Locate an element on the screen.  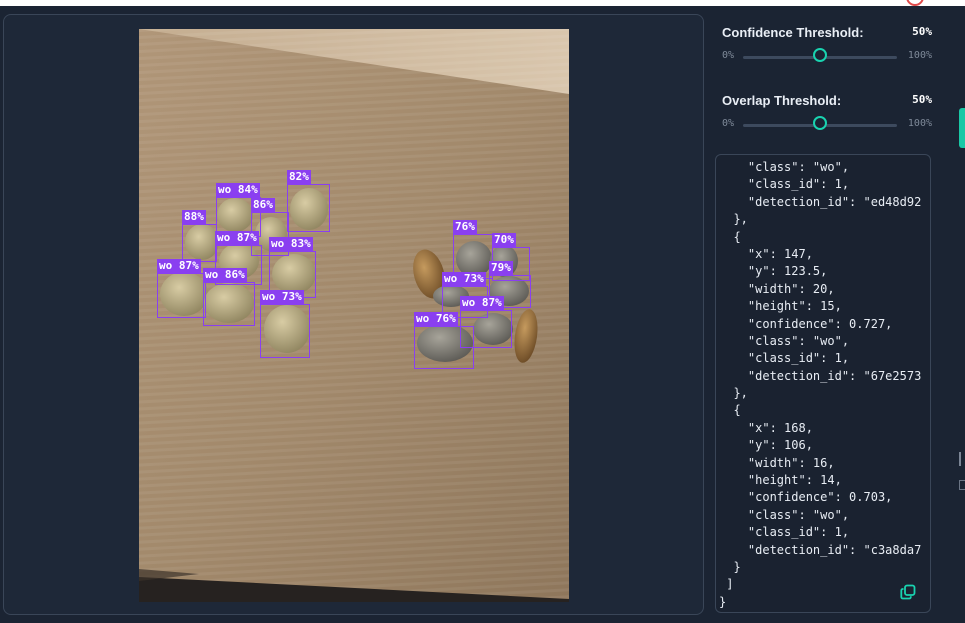
detection-label: wo 86% is located at coordinates (225, 275).